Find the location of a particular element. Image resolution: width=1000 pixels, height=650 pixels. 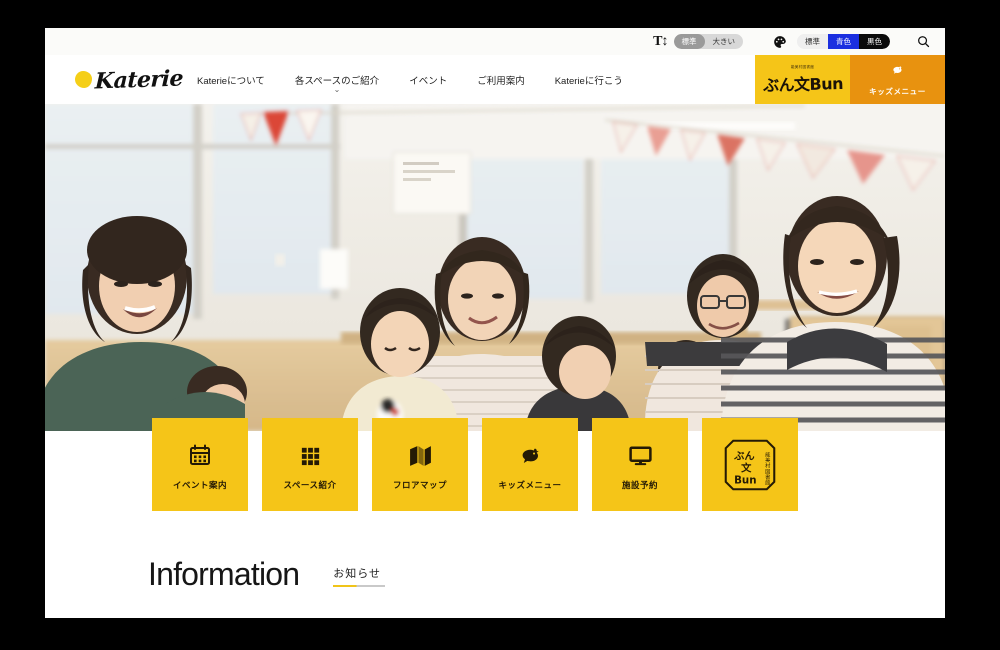

map-icon is located at coordinates (420, 455).